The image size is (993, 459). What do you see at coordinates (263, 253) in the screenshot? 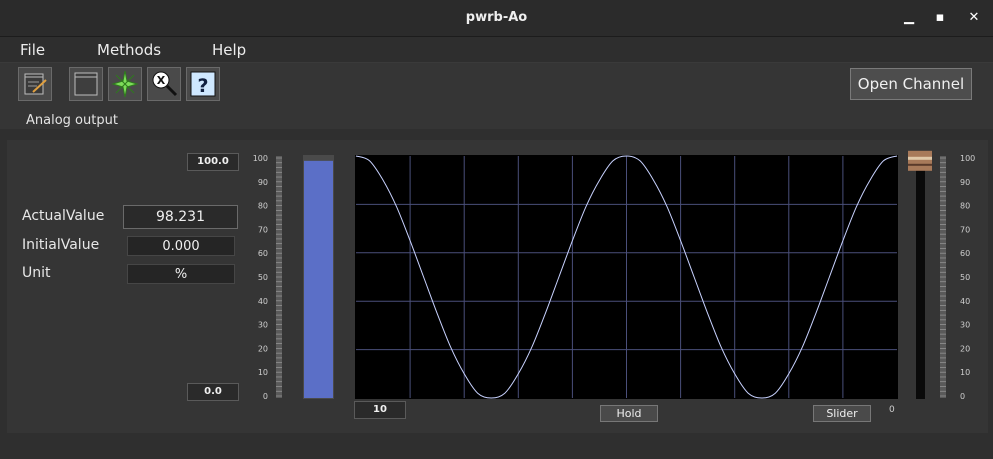
I see `left-scale-tick-label: 60` at bounding box center [263, 253].